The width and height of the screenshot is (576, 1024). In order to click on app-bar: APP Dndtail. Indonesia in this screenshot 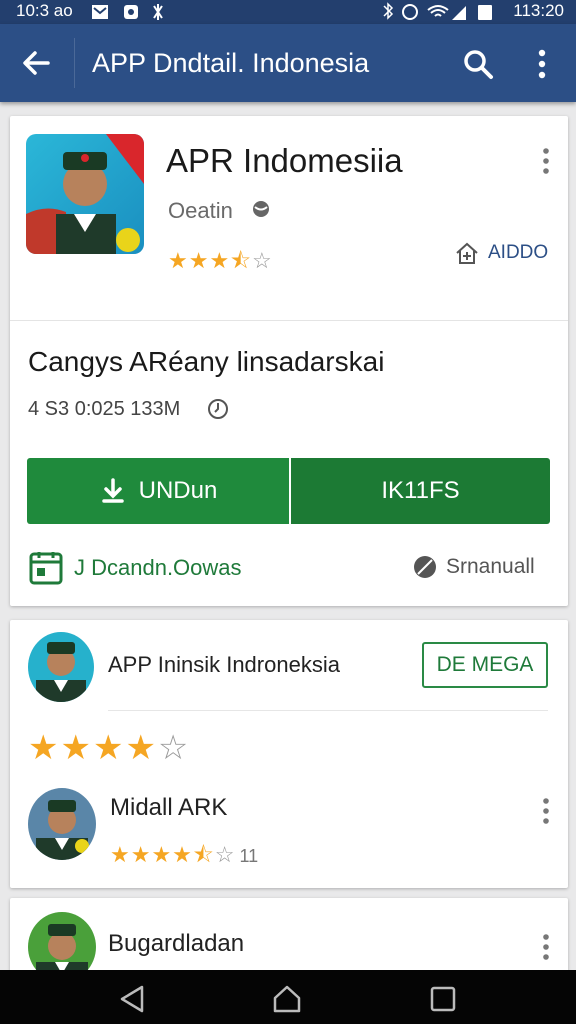, I will do `click(288, 63)`.